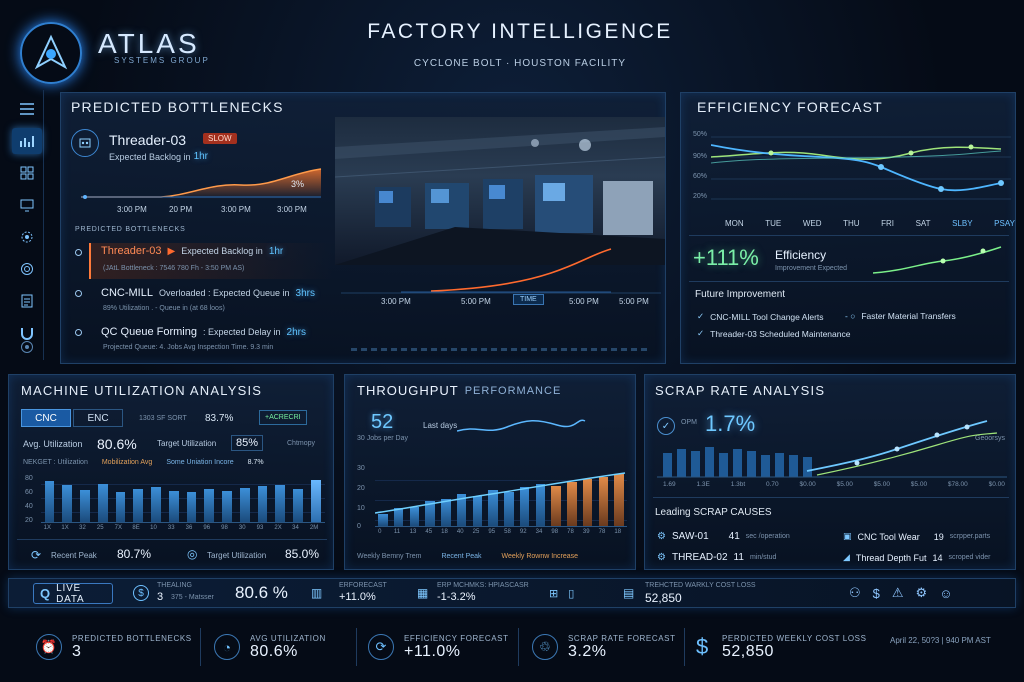 The image size is (1024, 682). I want to click on util-tab-info: 1303 SF SORT, so click(163, 418).